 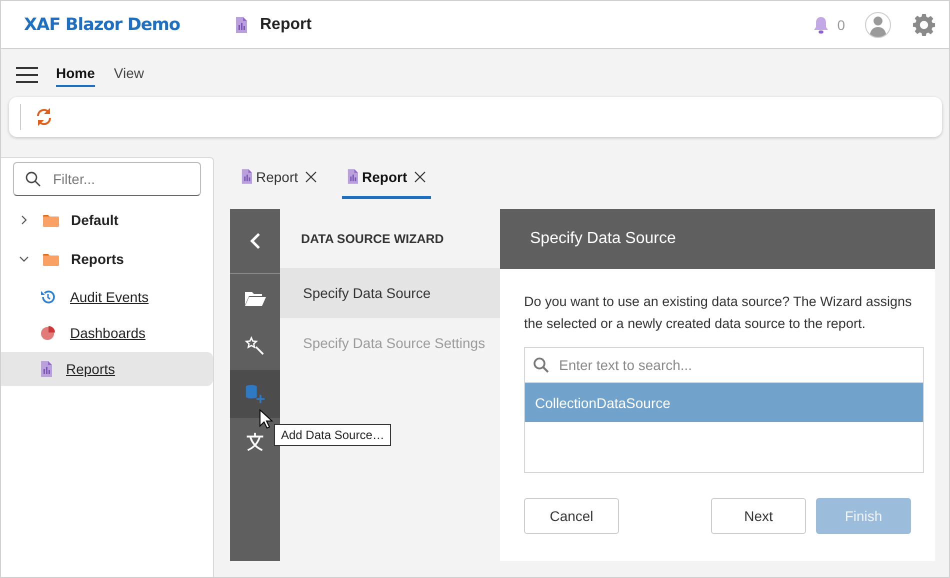 I want to click on wizard-title: DATA SOURCE WIZARD, so click(x=372, y=239).